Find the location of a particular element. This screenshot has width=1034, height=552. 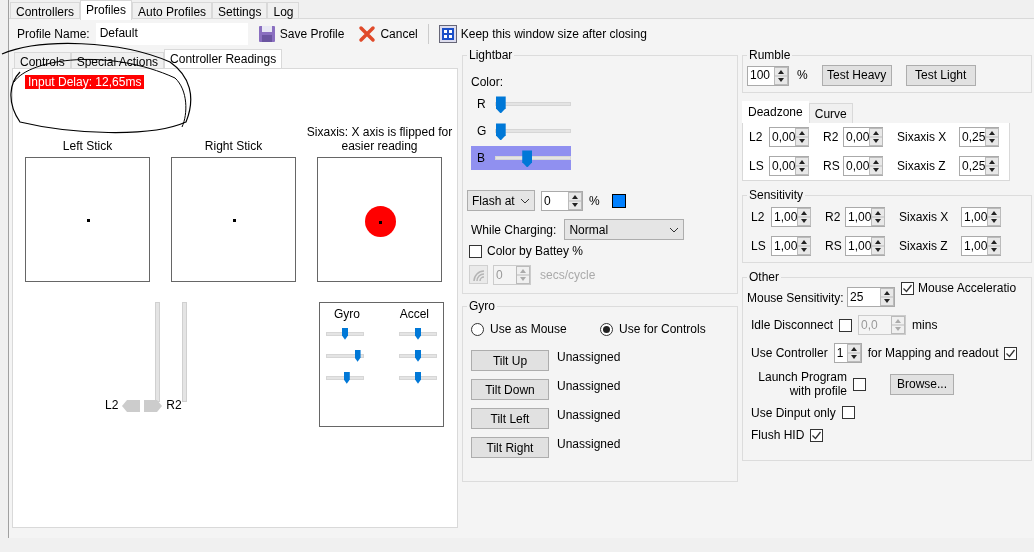

toolbar-button: Save Profile is located at coordinates (301, 34).